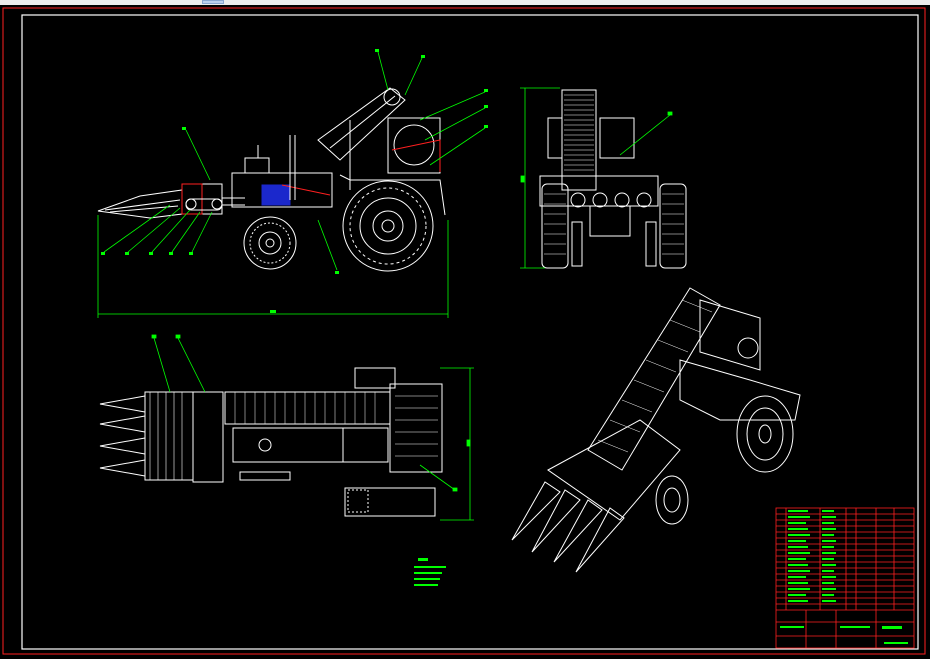 The width and height of the screenshot is (930, 659). I want to click on rear-right-tire, so click(673, 226).